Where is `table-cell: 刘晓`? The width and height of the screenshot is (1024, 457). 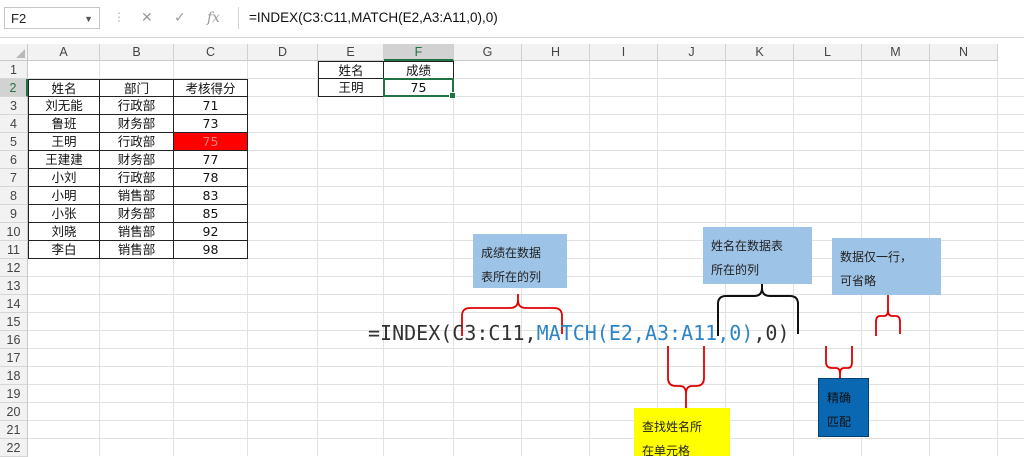
table-cell: 刘晓 is located at coordinates (64, 232).